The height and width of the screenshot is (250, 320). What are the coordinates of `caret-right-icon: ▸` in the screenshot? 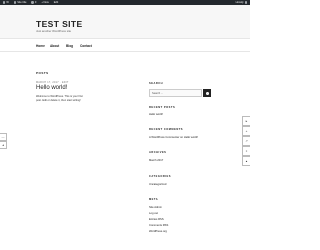 It's located at (246, 121).